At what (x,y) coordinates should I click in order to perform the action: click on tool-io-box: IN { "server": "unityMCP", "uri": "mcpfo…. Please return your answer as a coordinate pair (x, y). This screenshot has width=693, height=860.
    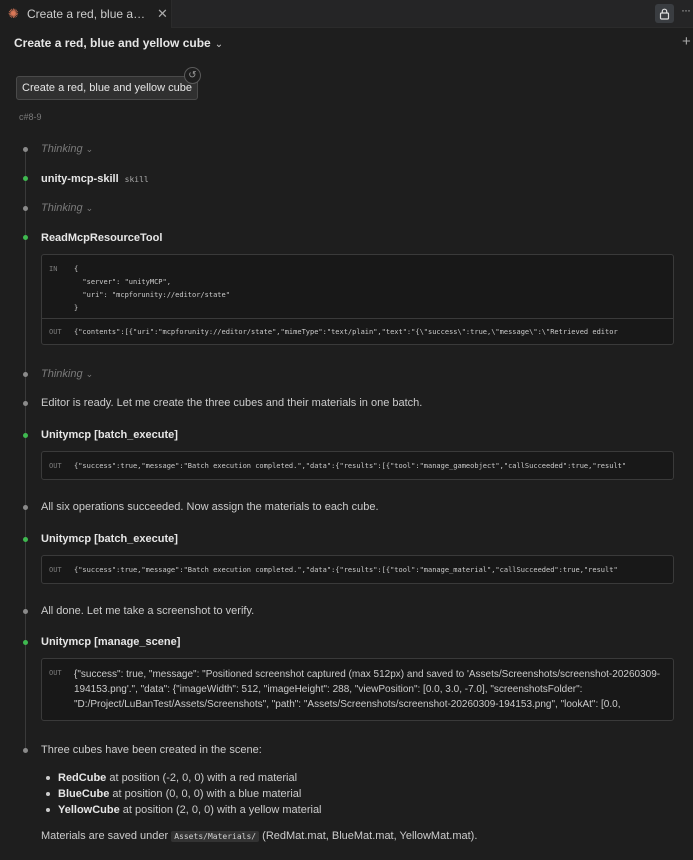
    Looking at the image, I should click on (357, 299).